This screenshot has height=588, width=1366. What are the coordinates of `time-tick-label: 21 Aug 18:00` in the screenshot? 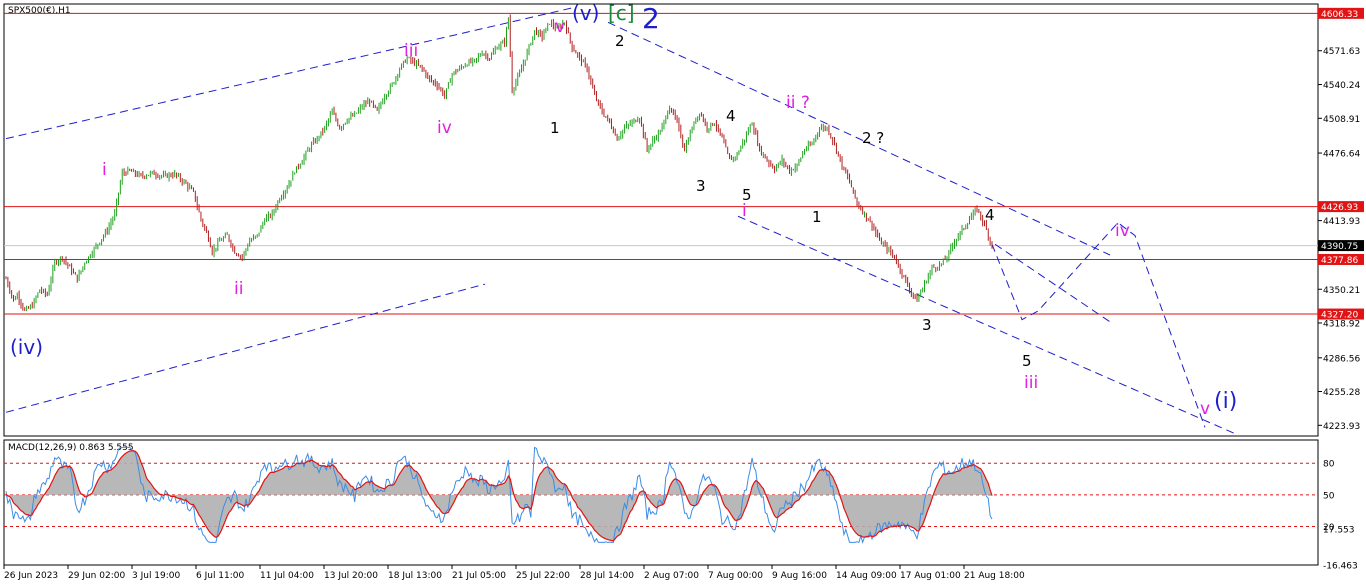 It's located at (994, 576).